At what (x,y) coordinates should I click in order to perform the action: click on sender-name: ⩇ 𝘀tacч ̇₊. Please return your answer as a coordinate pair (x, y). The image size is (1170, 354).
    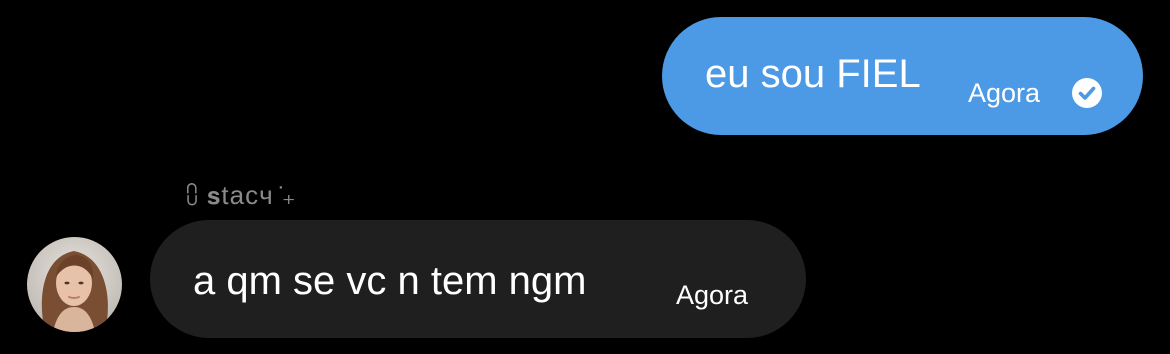
    Looking at the image, I should click on (241, 195).